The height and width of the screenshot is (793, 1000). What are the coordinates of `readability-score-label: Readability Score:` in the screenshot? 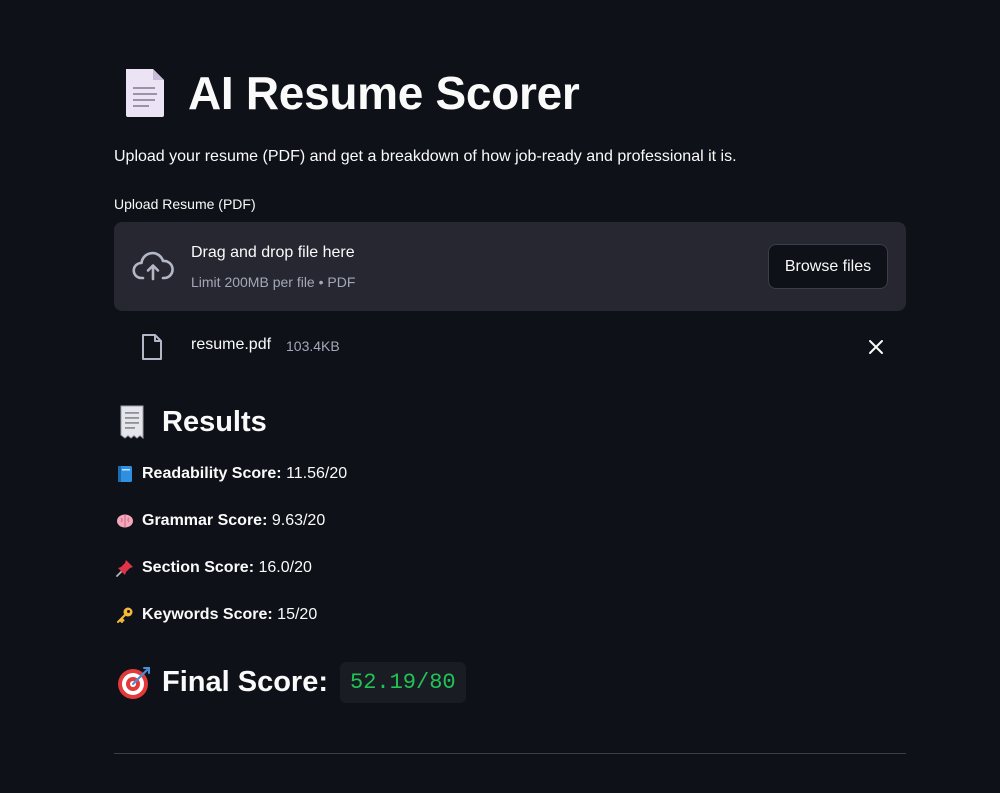 It's located at (212, 473).